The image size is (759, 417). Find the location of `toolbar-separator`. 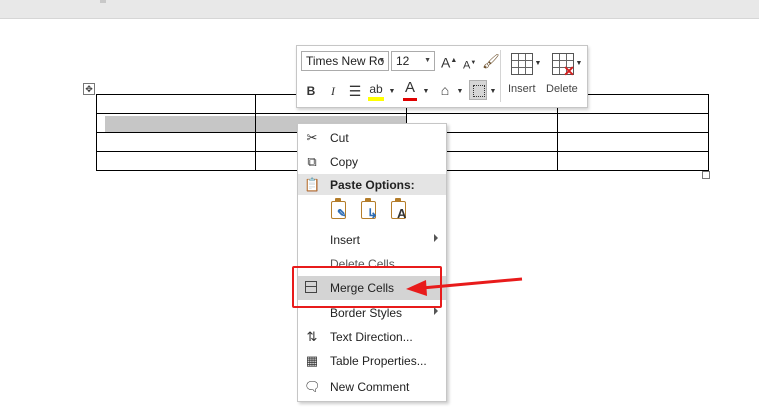

toolbar-separator is located at coordinates (500, 76).